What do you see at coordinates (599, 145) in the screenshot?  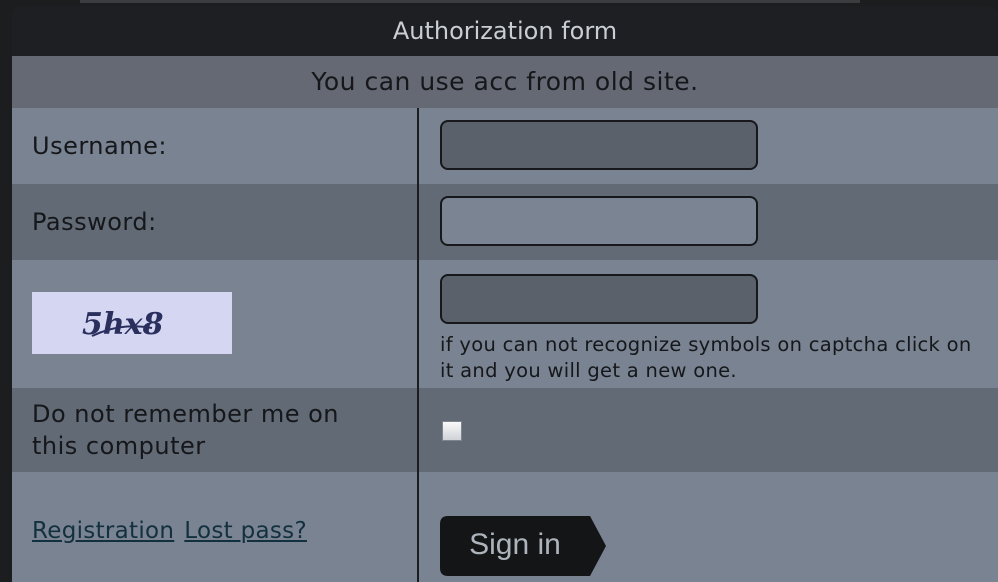 I see `username-input` at bounding box center [599, 145].